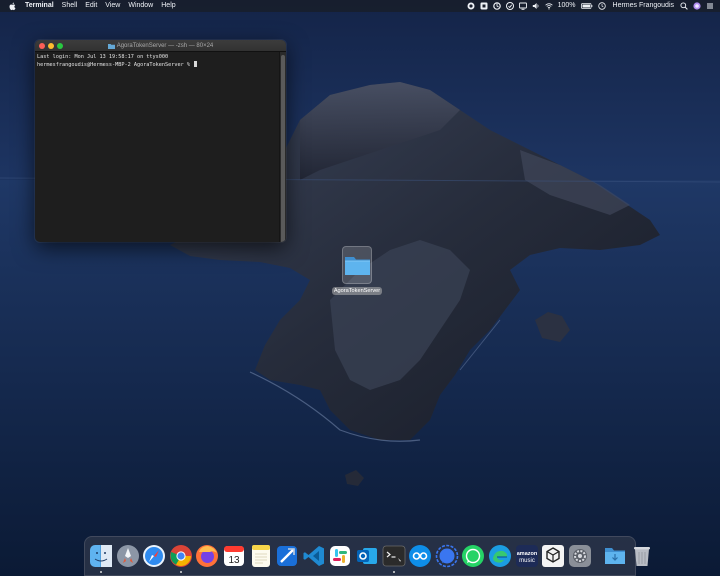 The image size is (720, 576). I want to click on dock-edge, so click(500, 556).